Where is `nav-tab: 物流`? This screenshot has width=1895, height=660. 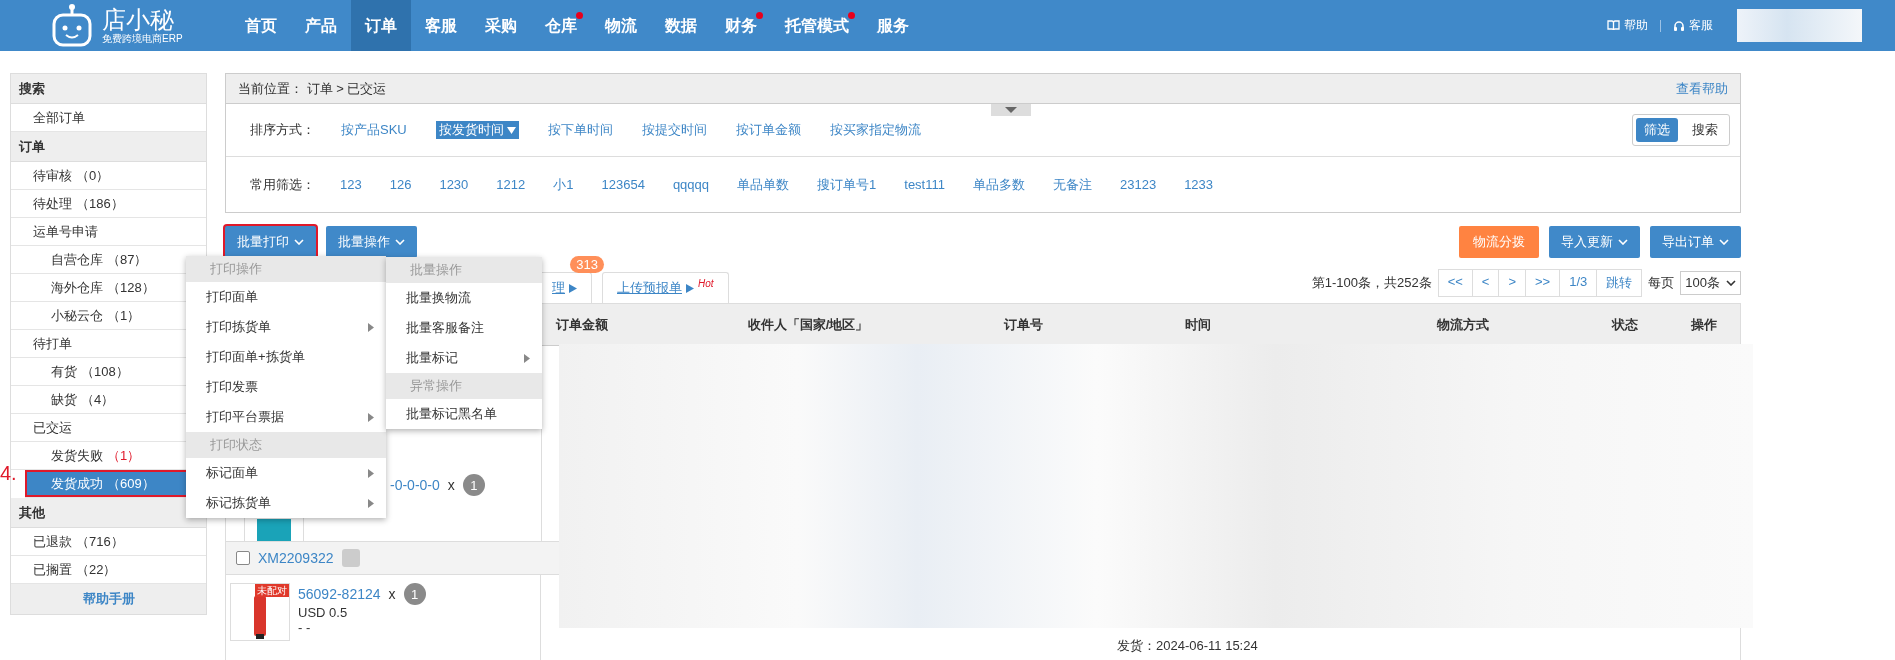
nav-tab: 物流 is located at coordinates (621, 25).